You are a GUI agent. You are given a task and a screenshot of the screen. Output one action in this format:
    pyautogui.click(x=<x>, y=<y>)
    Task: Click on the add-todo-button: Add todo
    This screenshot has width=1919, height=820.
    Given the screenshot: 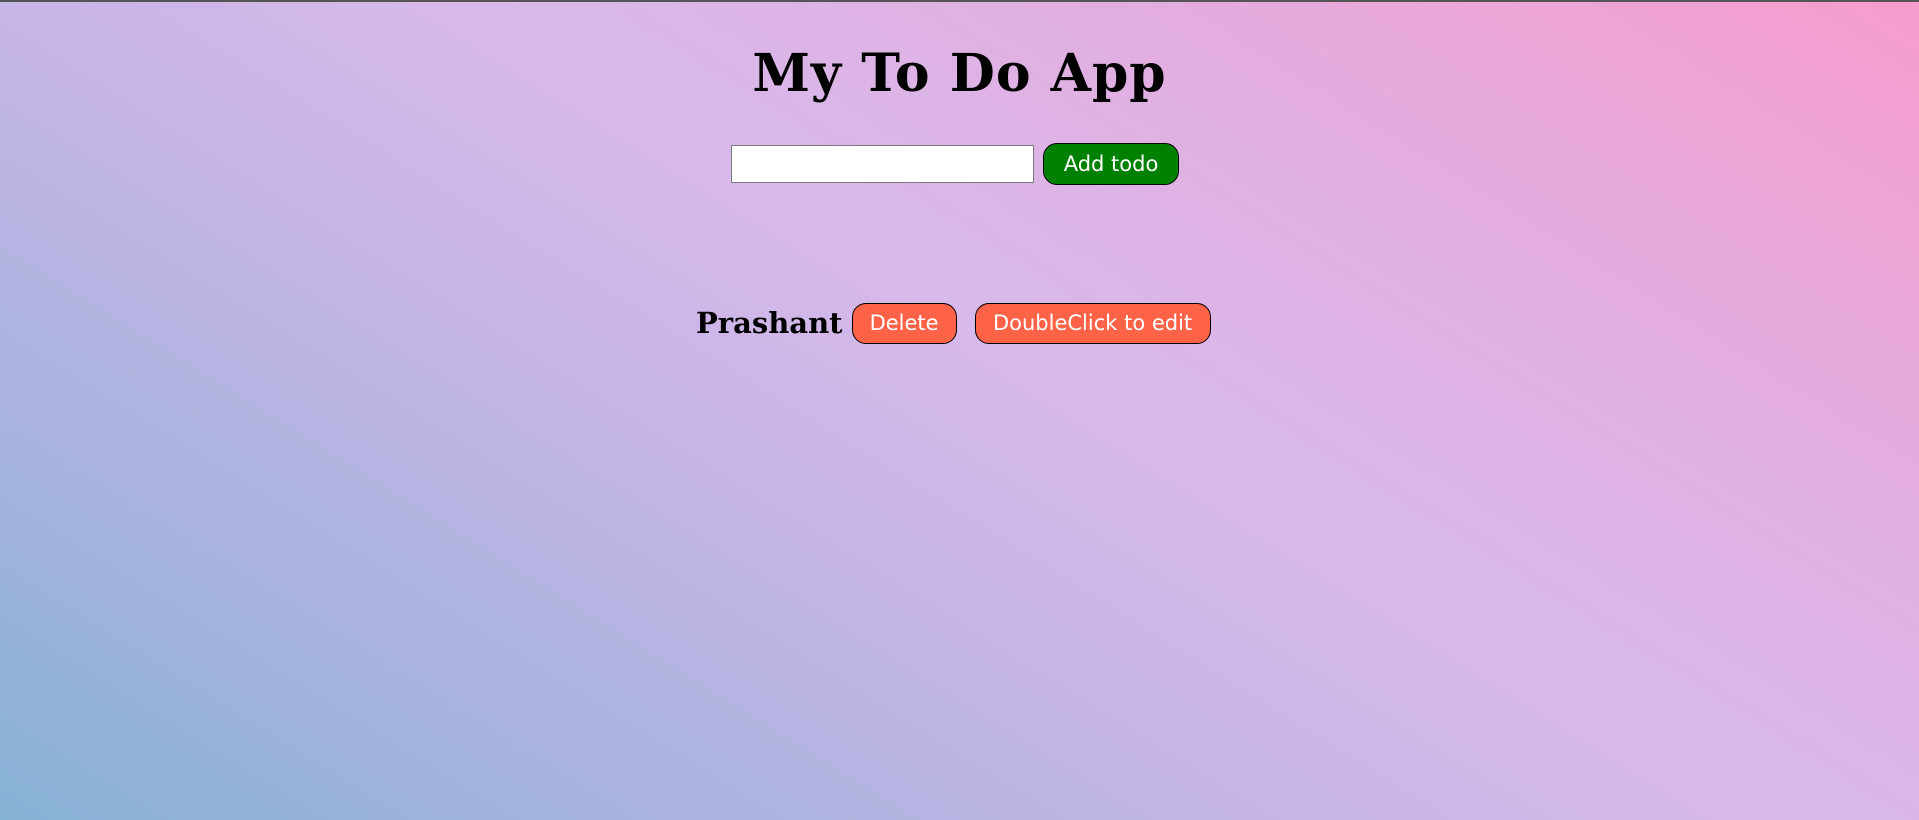 What is the action you would take?
    pyautogui.click(x=1111, y=164)
    